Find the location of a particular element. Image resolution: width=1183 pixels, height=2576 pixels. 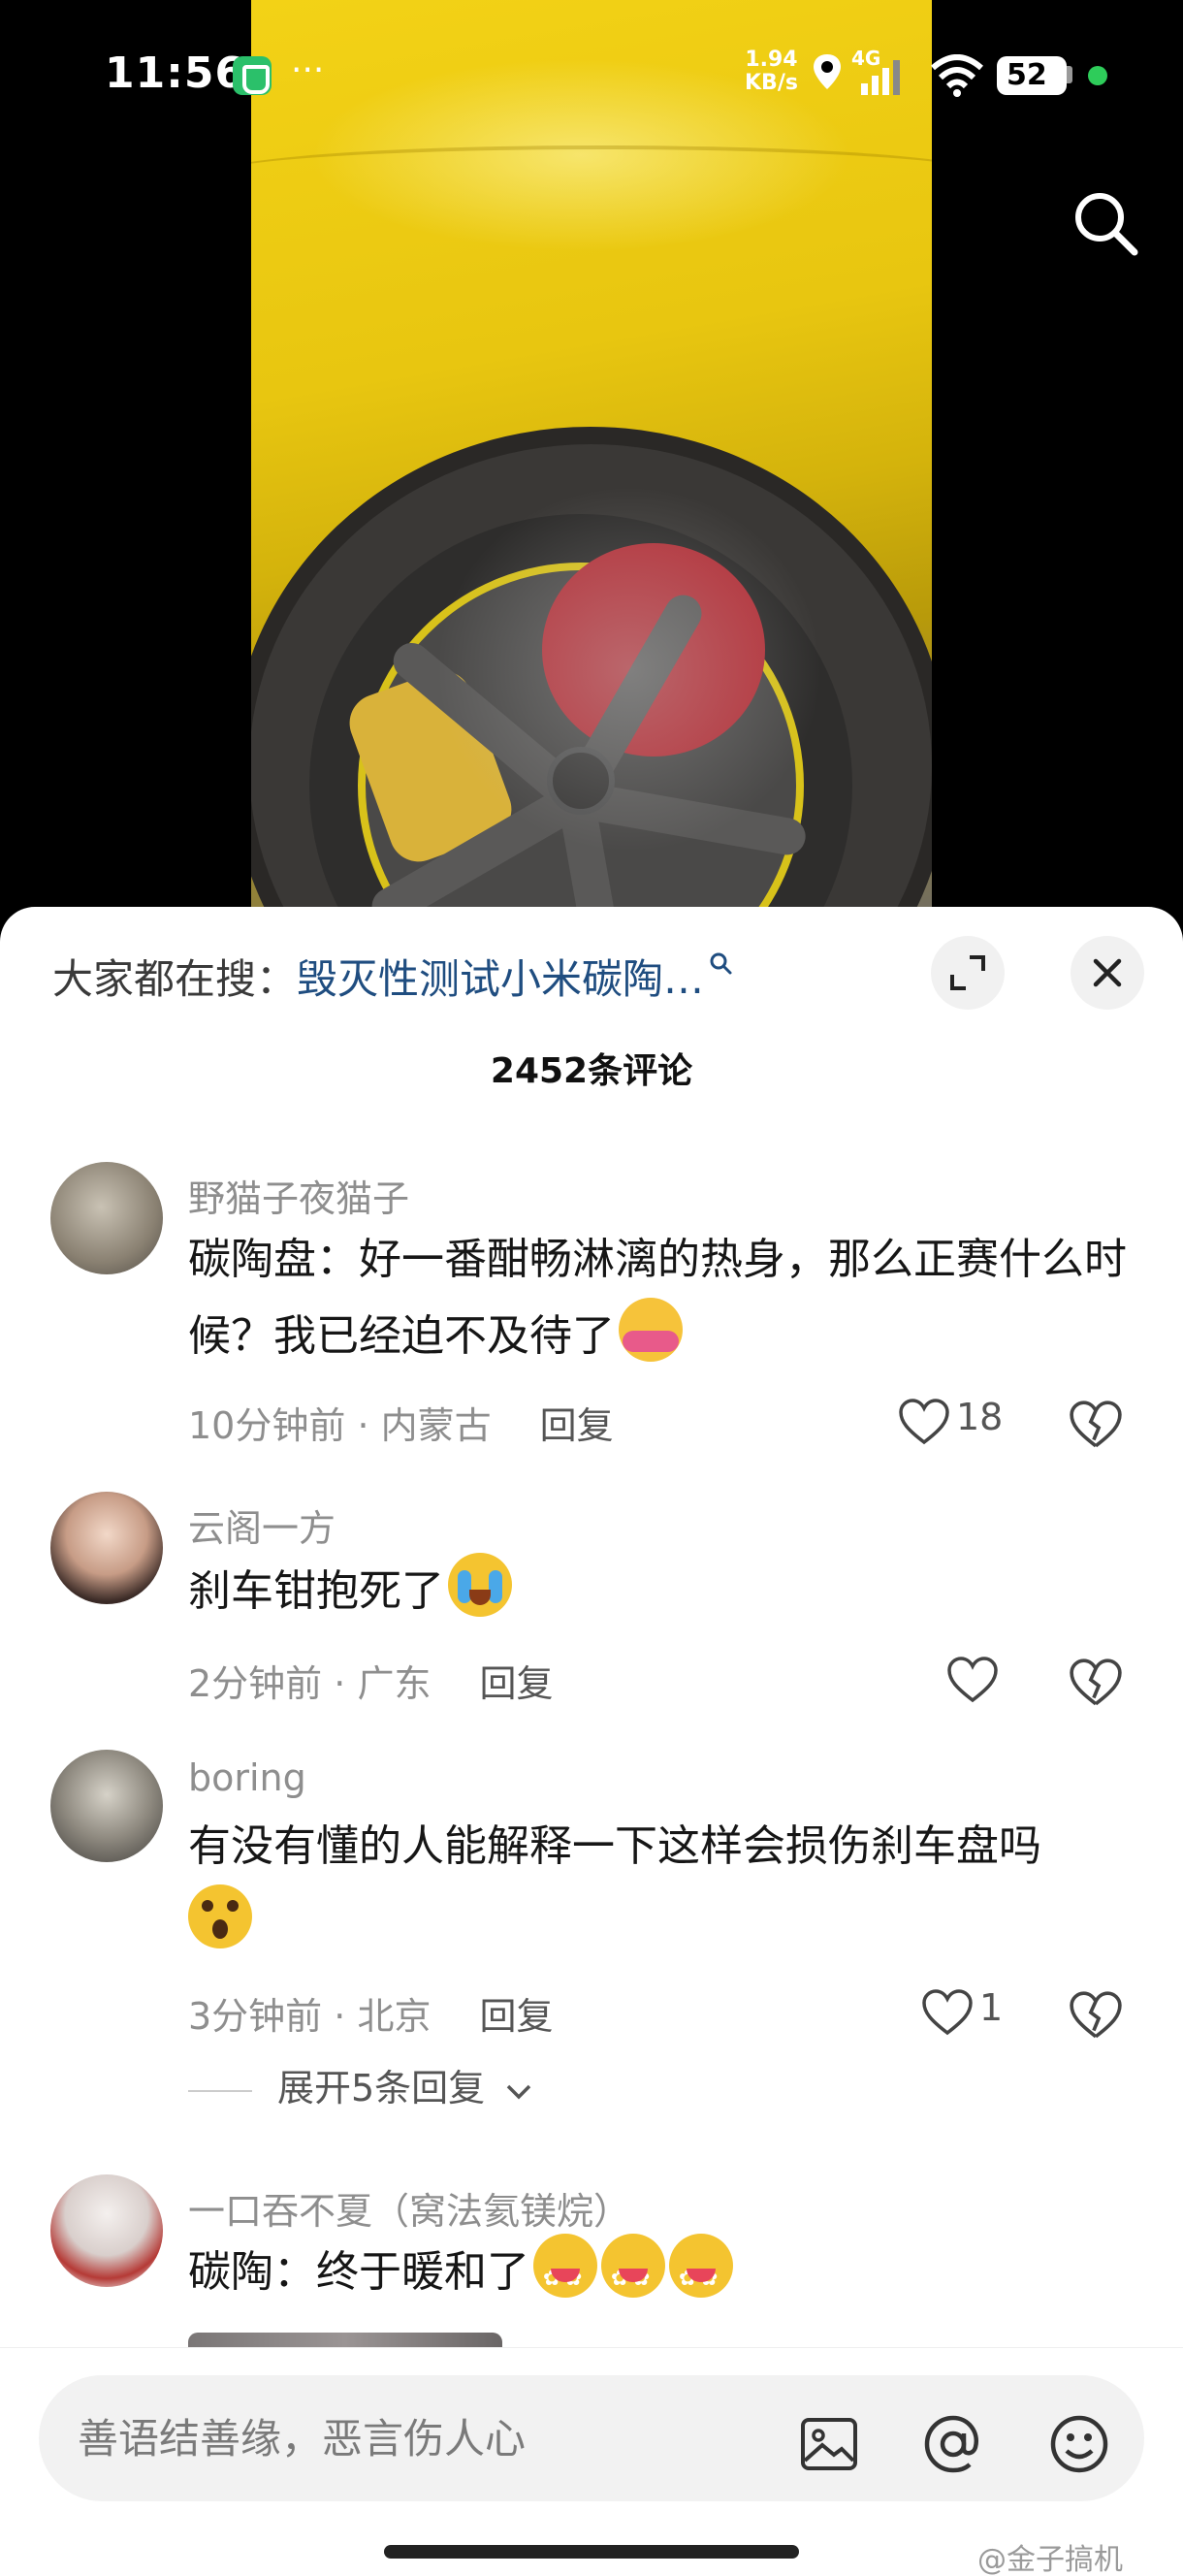

close-button is located at coordinates (1107, 973).